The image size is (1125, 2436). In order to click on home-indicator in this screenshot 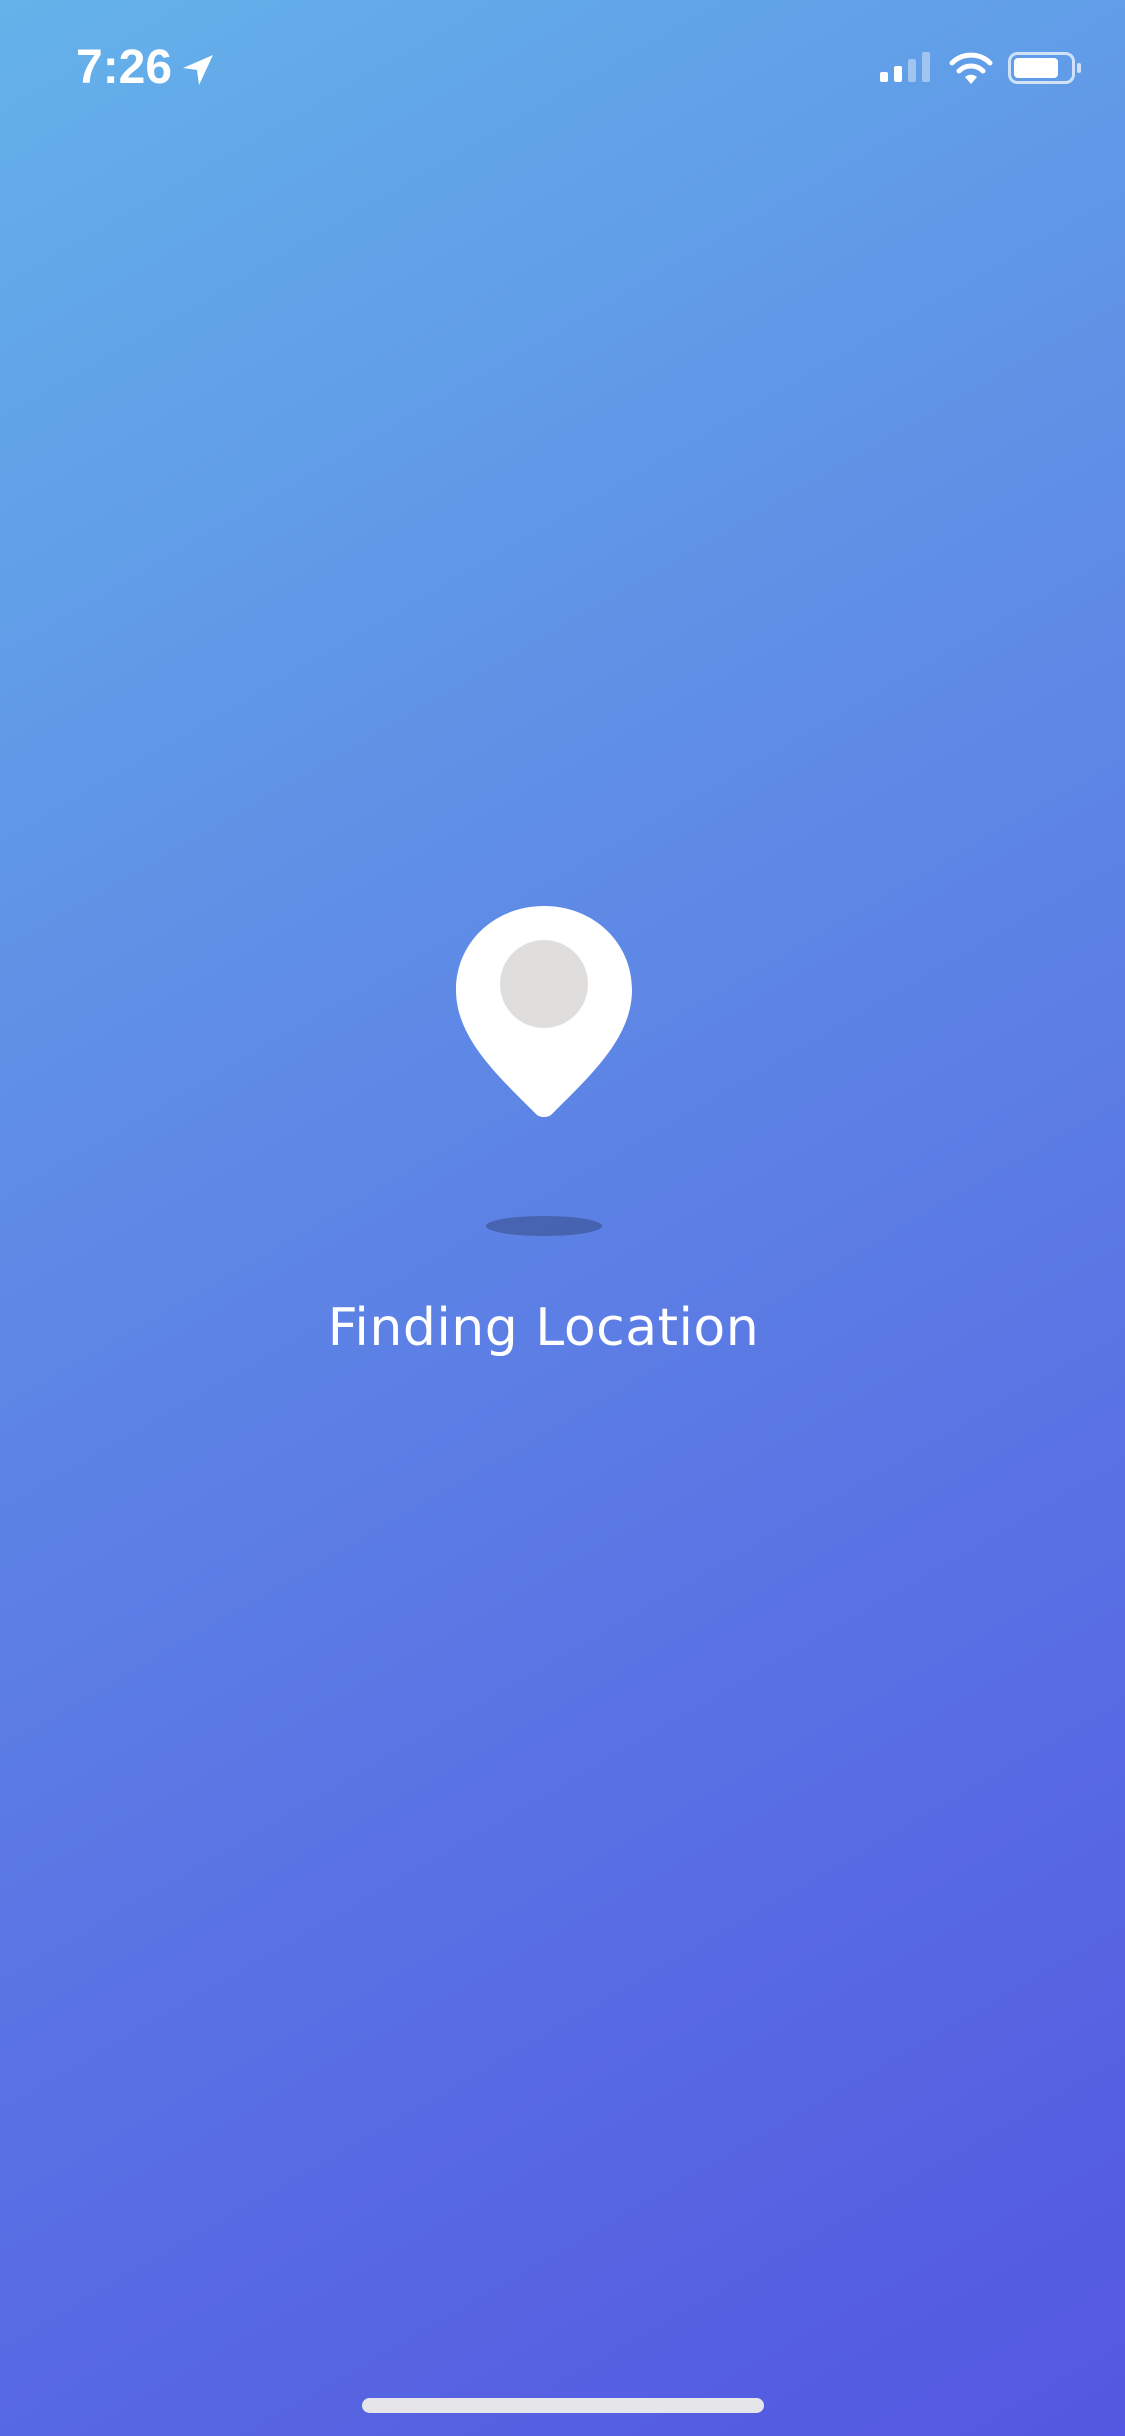, I will do `click(563, 2405)`.